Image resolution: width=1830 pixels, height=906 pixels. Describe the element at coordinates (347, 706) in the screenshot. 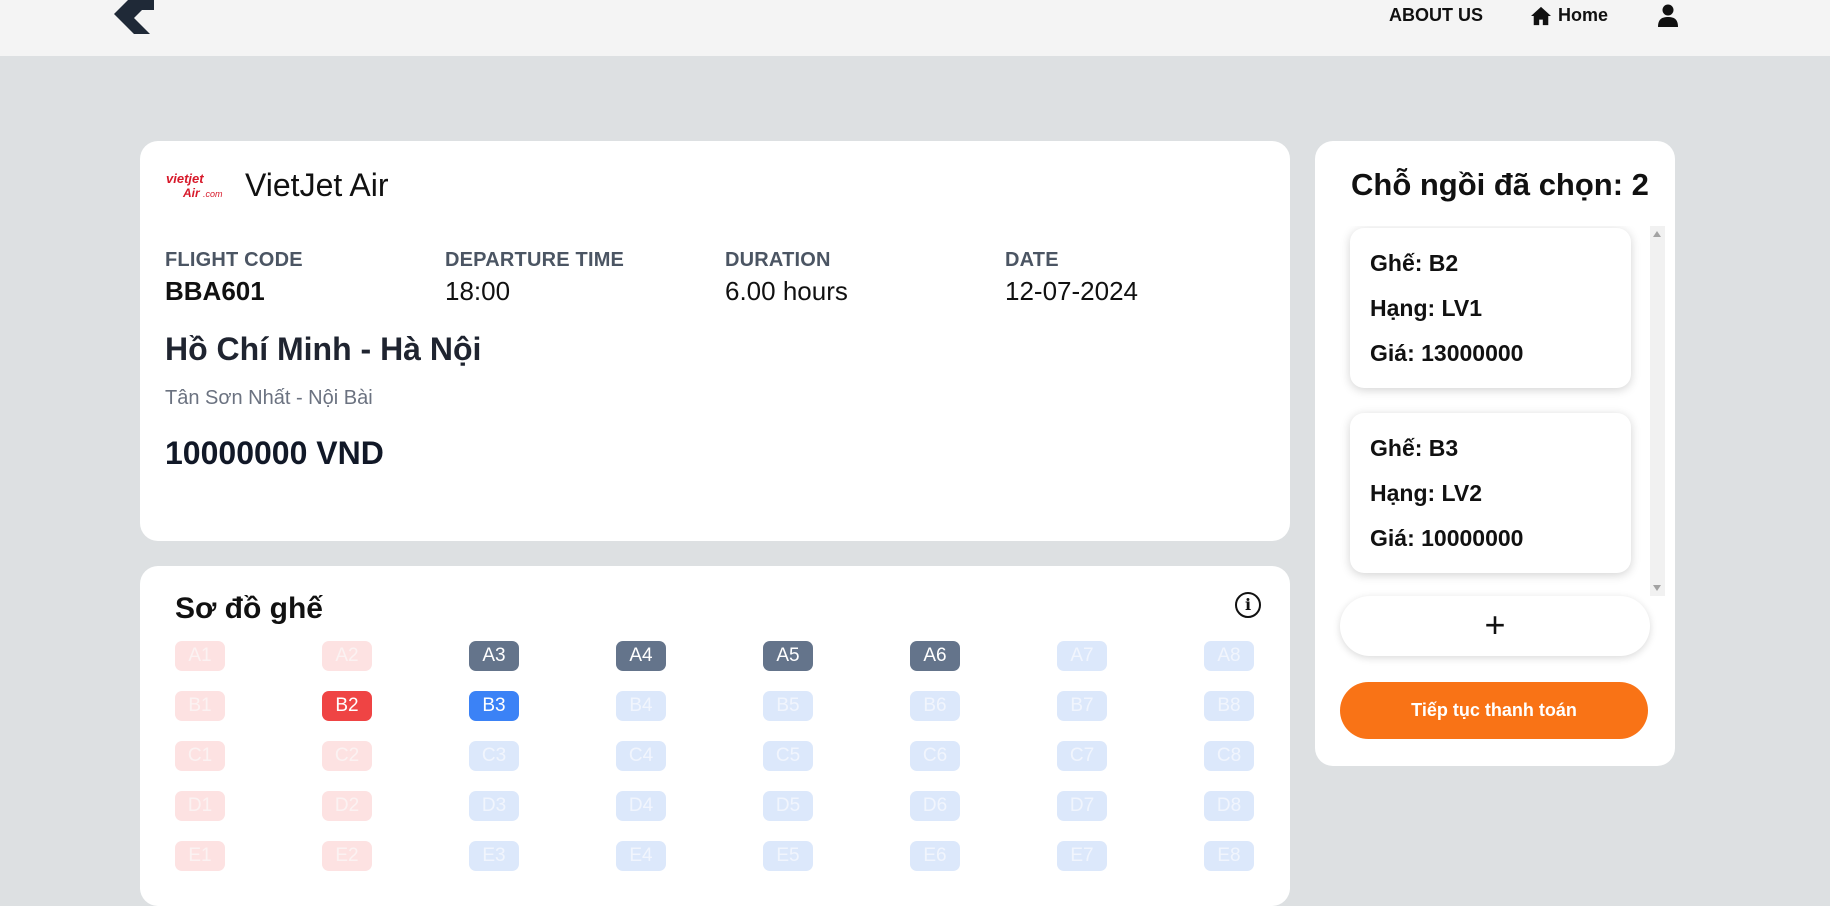

I see `seat-b2: B2` at that location.